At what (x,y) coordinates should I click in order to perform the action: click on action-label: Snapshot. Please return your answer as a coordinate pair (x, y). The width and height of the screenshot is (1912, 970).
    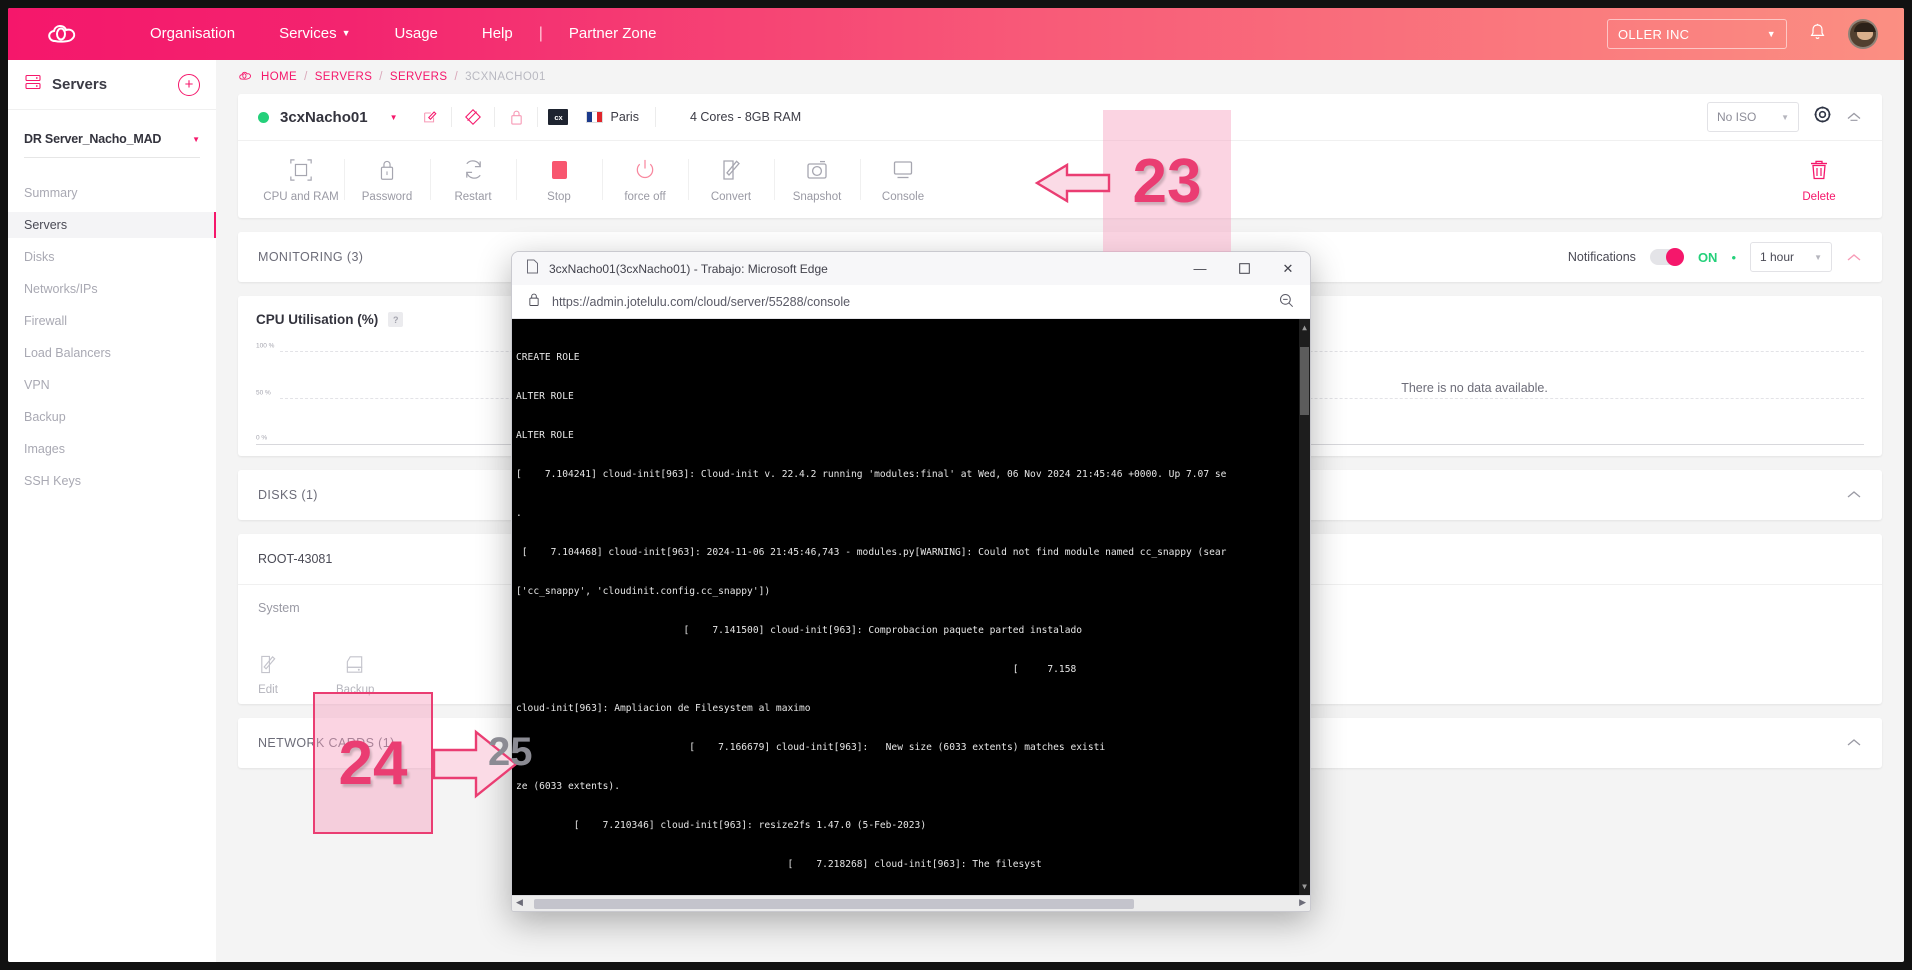
    Looking at the image, I should click on (817, 196).